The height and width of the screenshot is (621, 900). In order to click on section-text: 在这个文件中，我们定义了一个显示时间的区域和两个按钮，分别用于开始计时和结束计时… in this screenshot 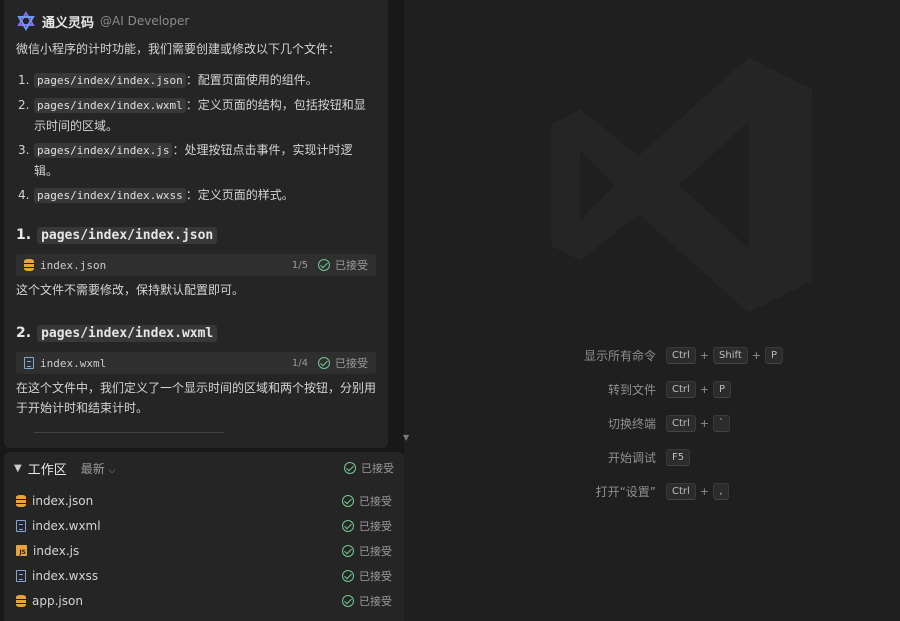, I will do `click(196, 398)`.